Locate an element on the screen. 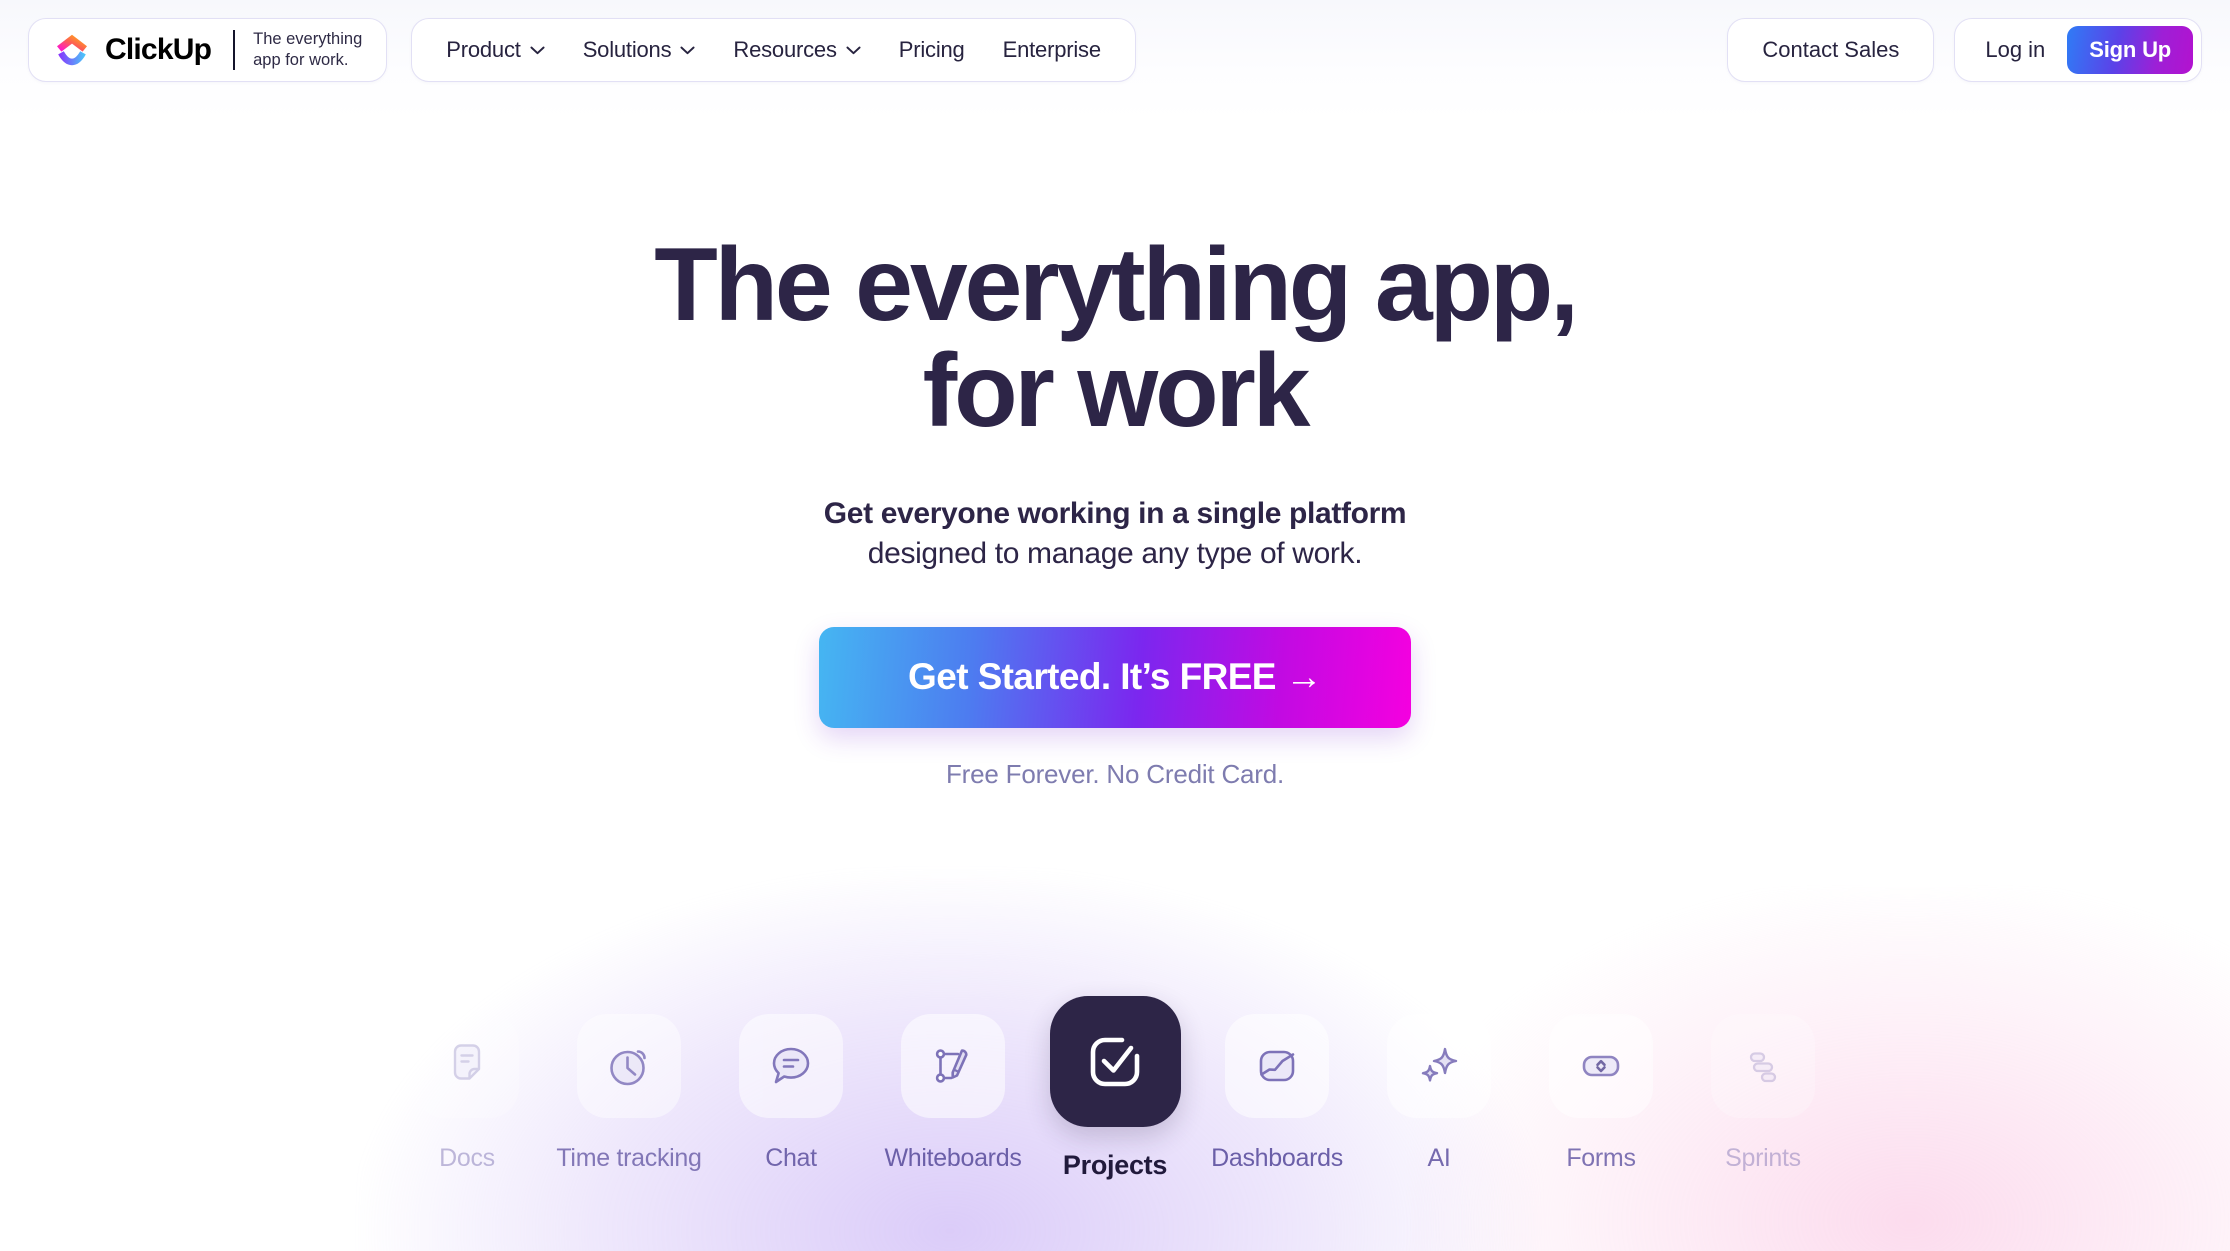 This screenshot has height=1251, width=2230. feature-tab-chat: Chat is located at coordinates (791, 1084).